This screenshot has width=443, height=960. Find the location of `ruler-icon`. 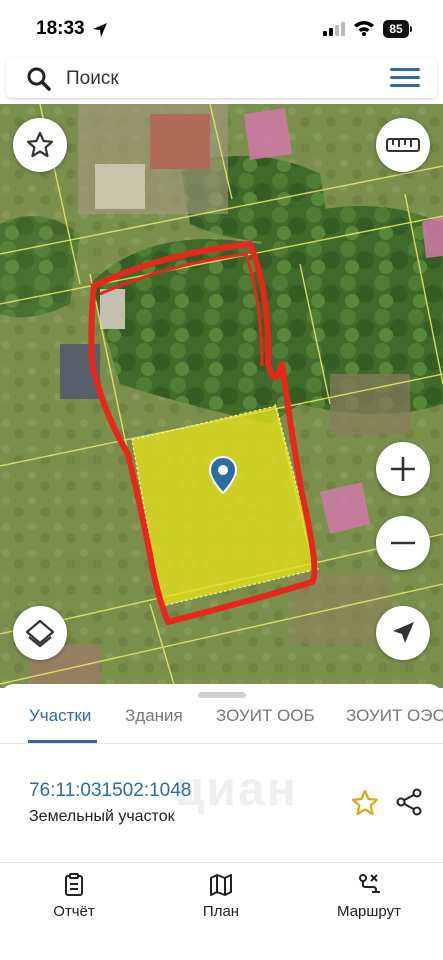

ruler-icon is located at coordinates (403, 145).